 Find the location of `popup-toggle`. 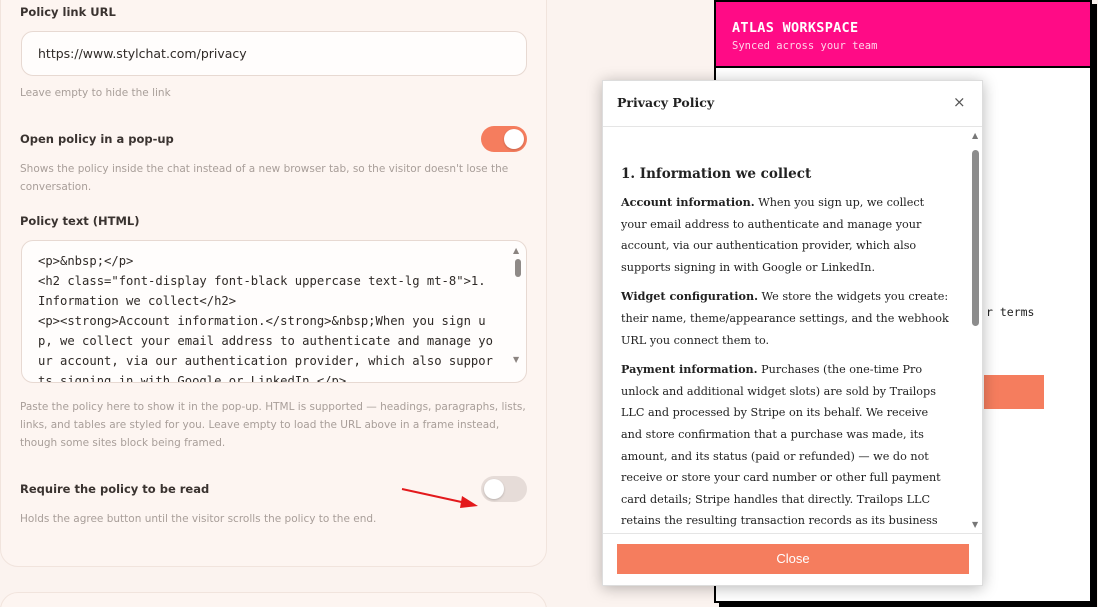

popup-toggle is located at coordinates (504, 139).